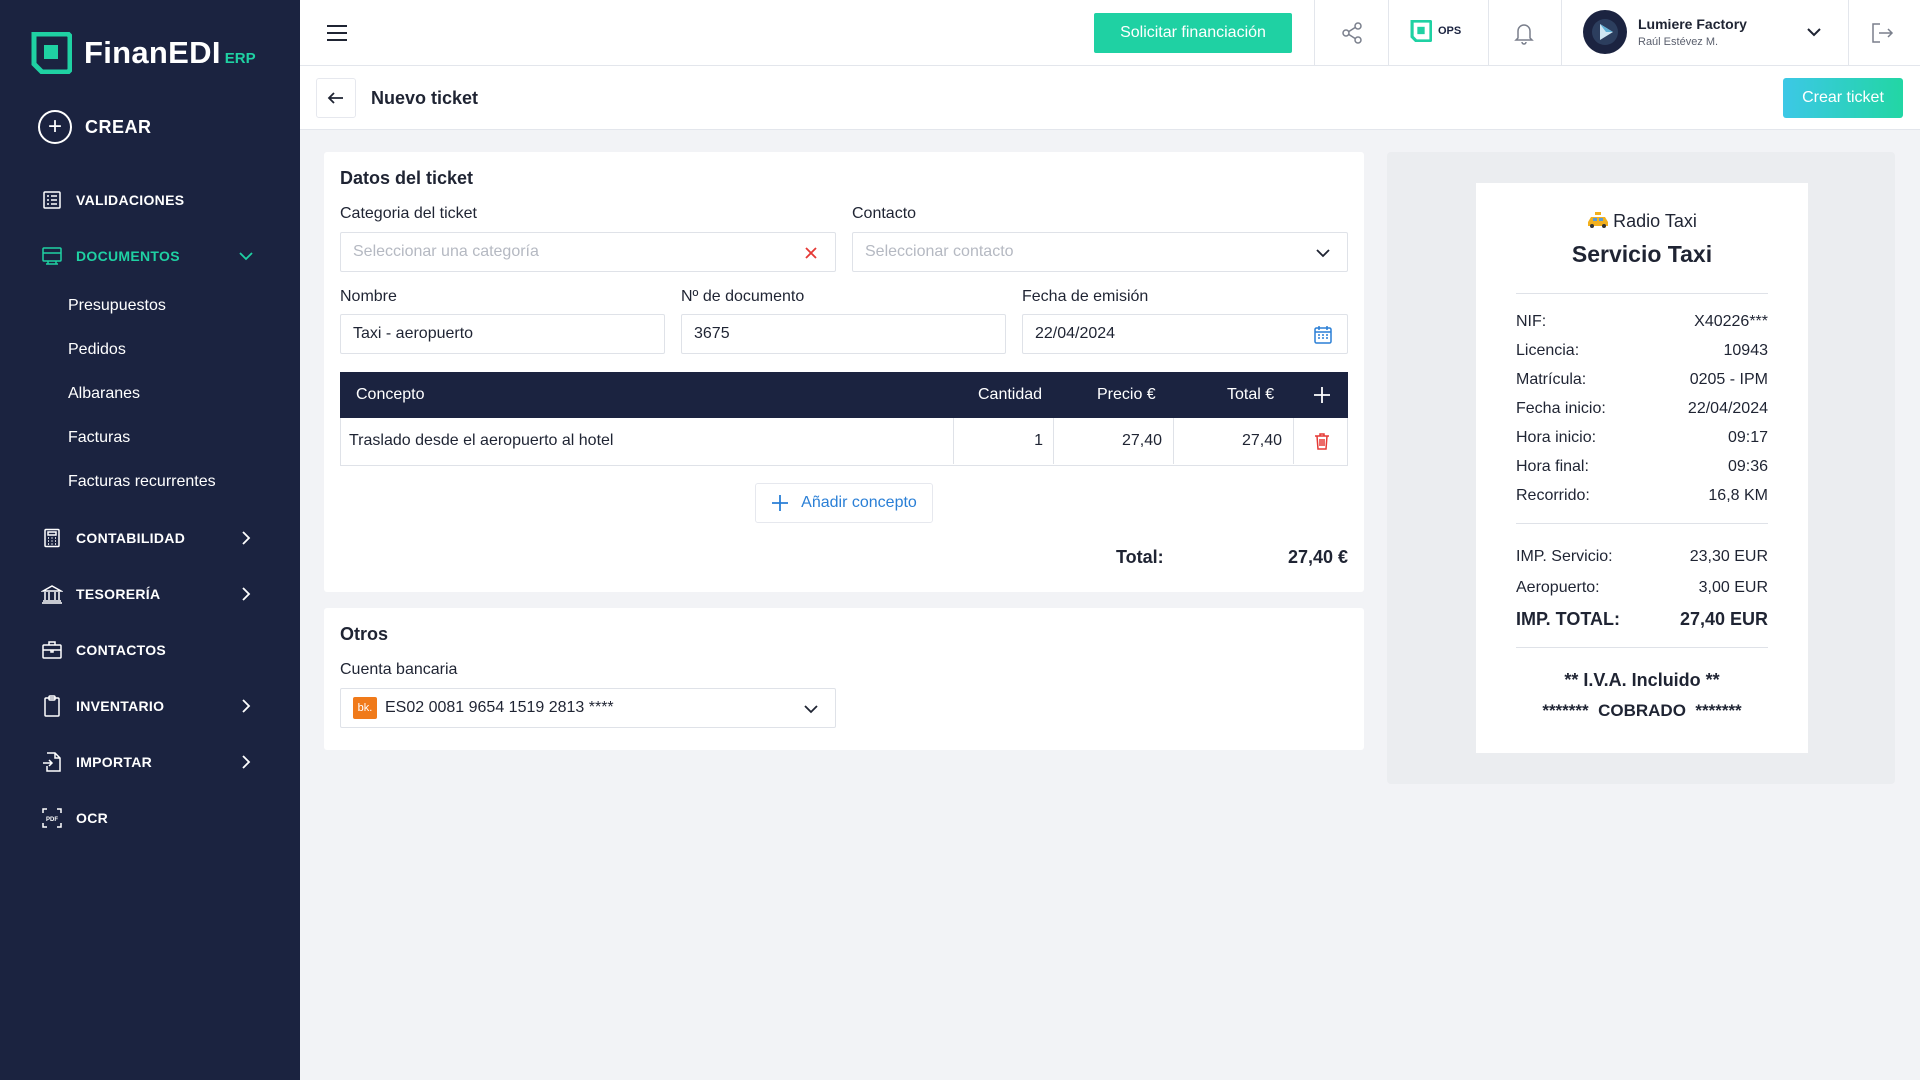 This screenshot has height=1080, width=1920. What do you see at coordinates (150, 394) in the screenshot?
I see `sidebar-subitem-albaranes: Albaranes` at bounding box center [150, 394].